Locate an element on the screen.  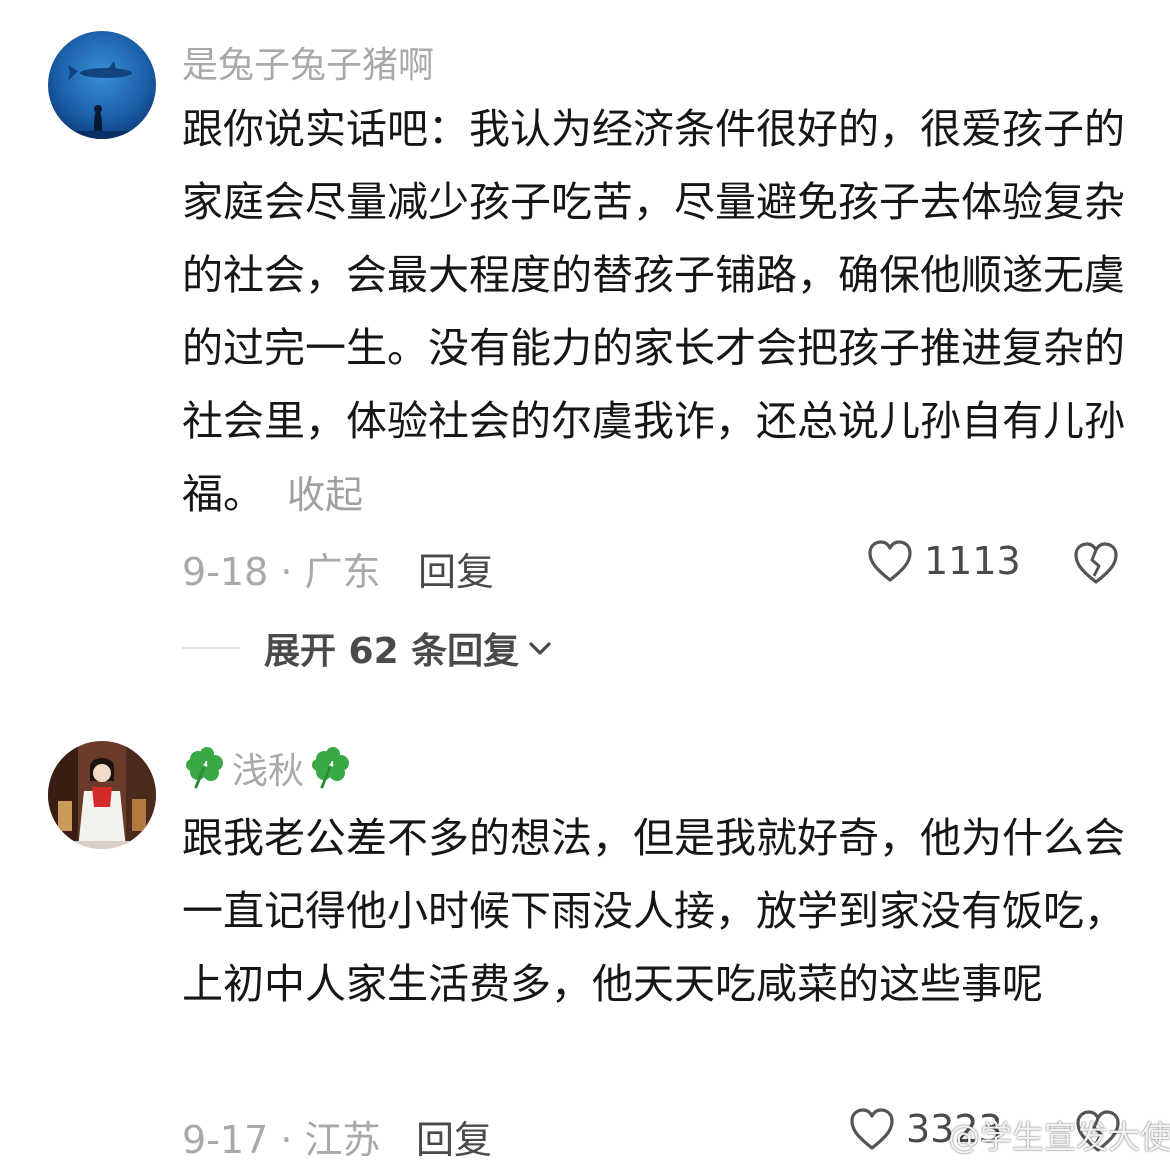
expand-replies: 展开 62 条回复 is located at coordinates (367, 648).